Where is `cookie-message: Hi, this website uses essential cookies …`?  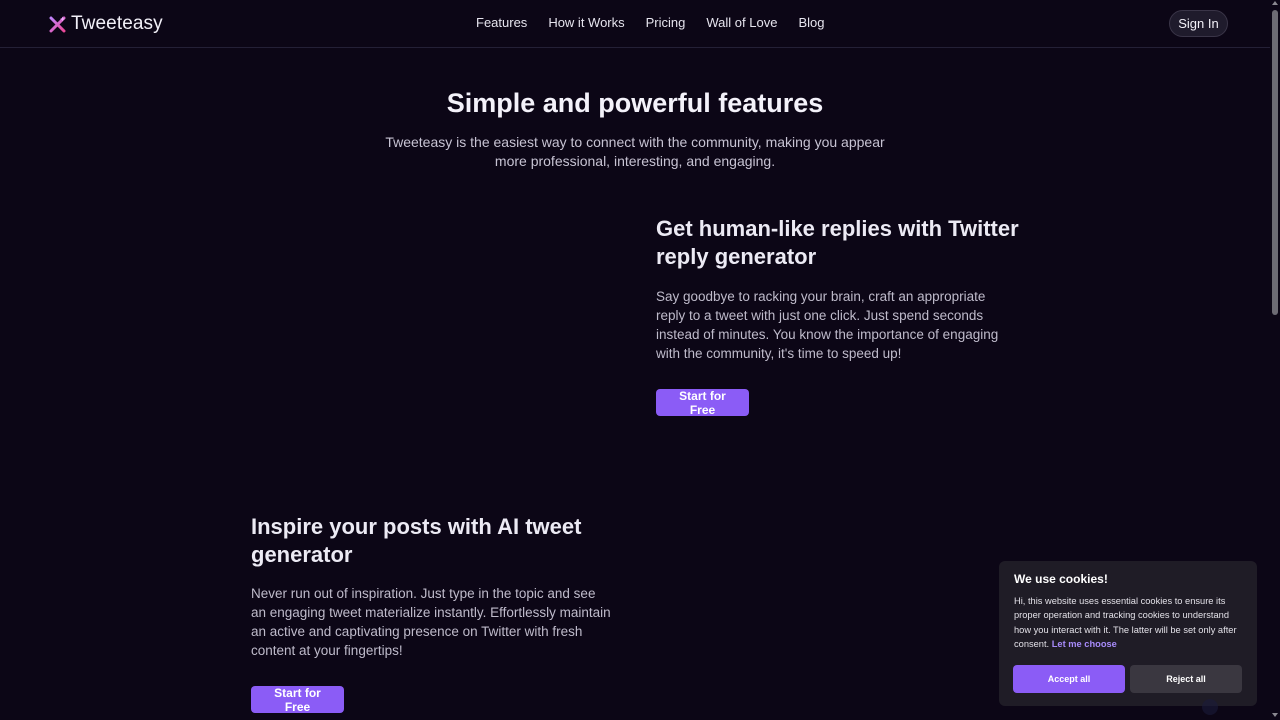 cookie-message: Hi, this website uses essential cookies … is located at coordinates (1125, 623).